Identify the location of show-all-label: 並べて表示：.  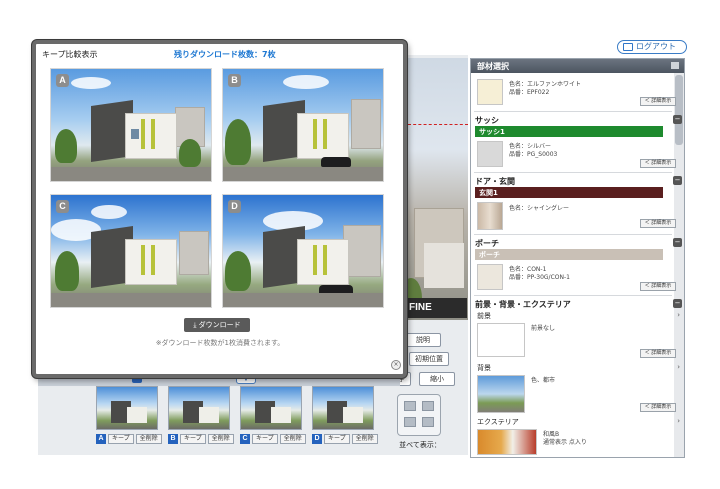
(420, 445).